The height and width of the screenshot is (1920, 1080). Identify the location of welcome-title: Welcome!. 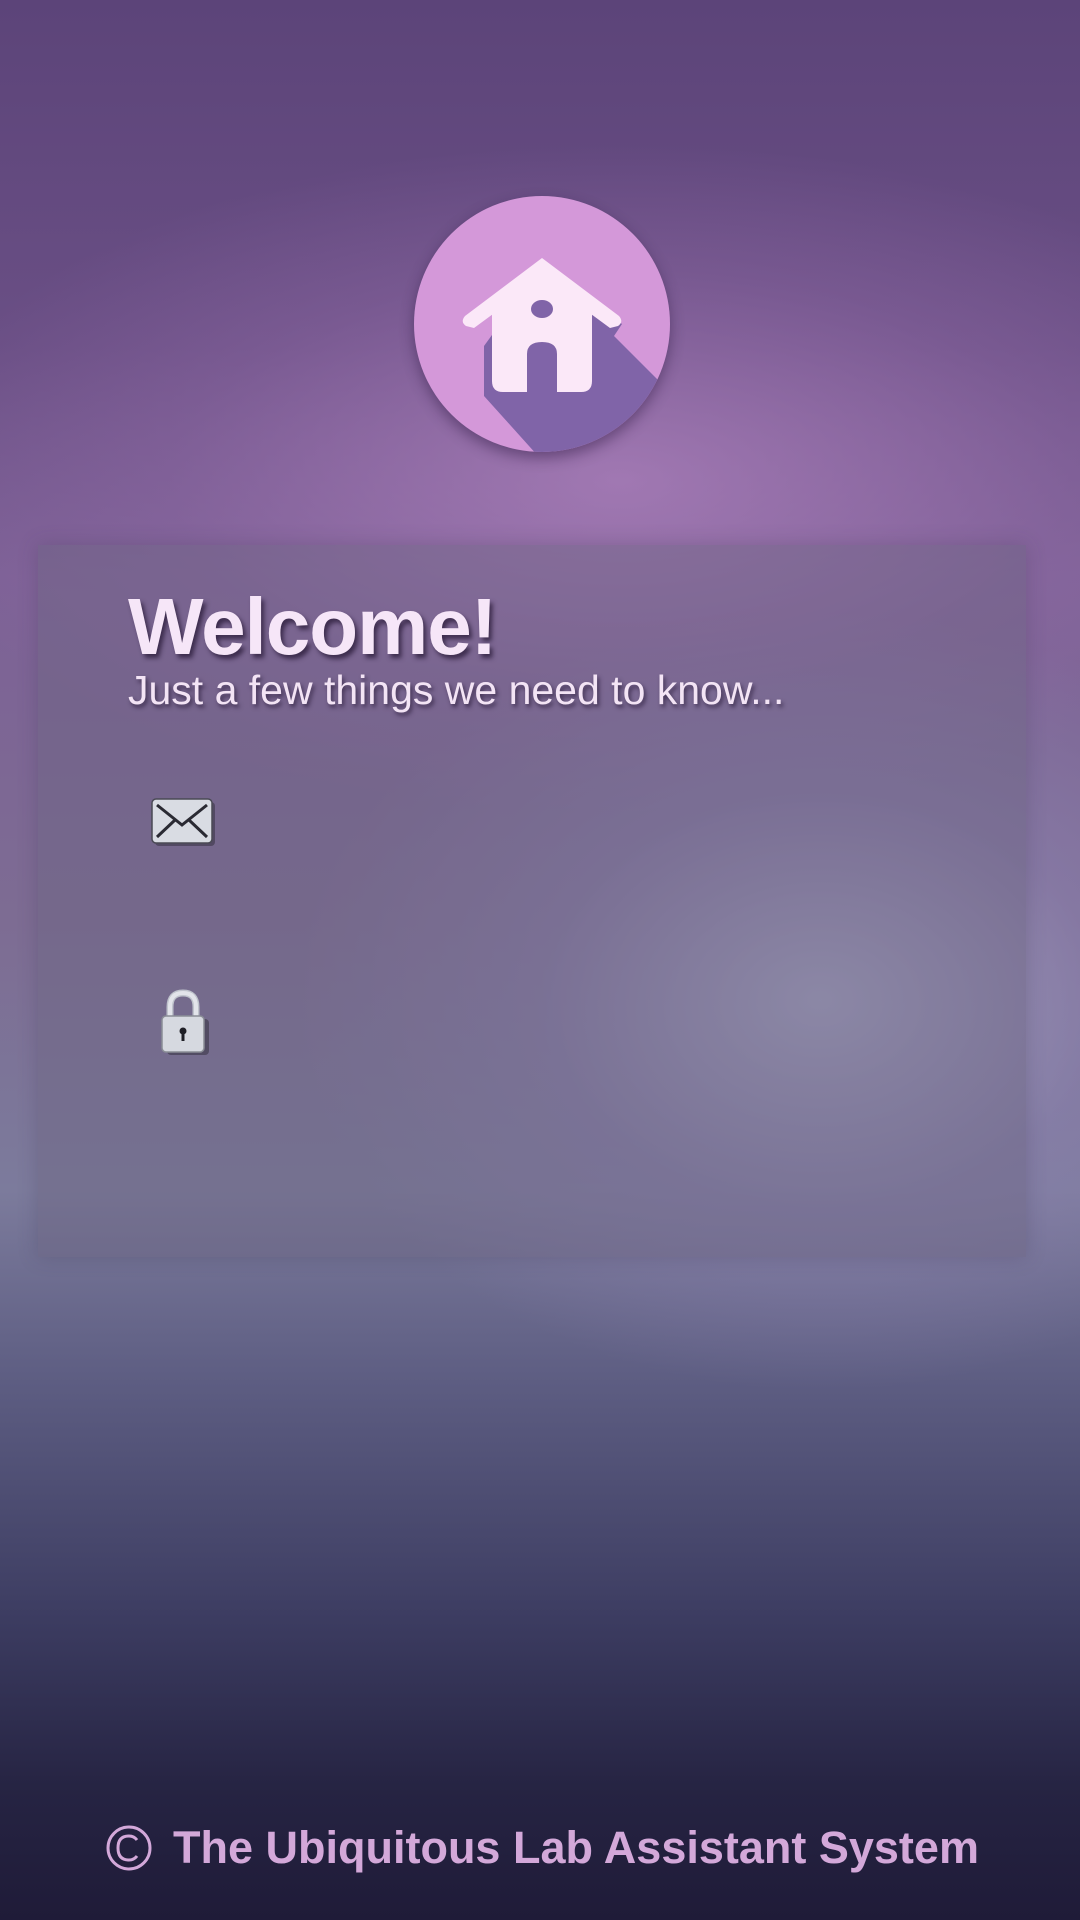
(312, 626).